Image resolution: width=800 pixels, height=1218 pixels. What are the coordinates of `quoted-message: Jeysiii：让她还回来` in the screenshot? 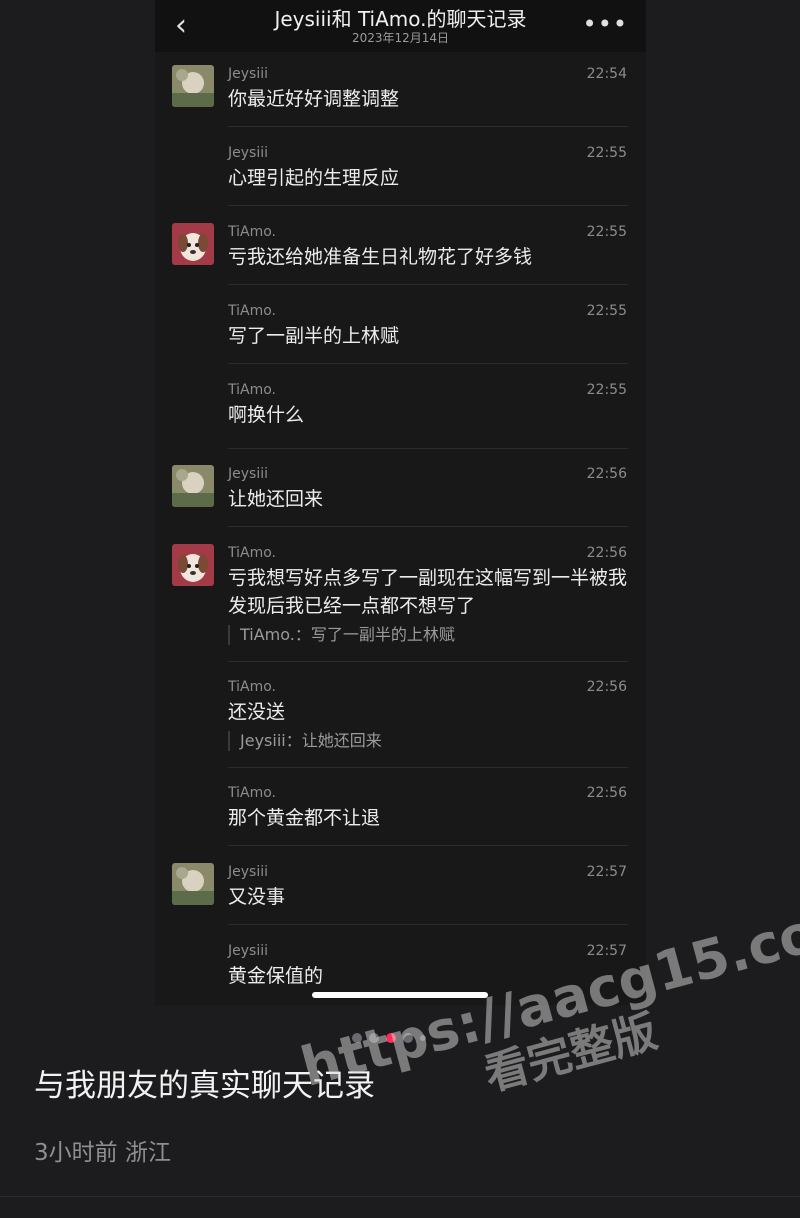 It's located at (305, 741).